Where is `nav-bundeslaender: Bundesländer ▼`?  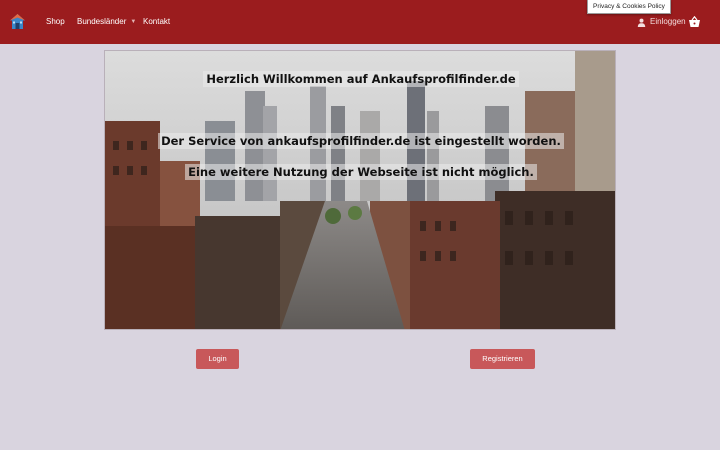 nav-bundeslaender: Bundesländer ▼ is located at coordinates (106, 22).